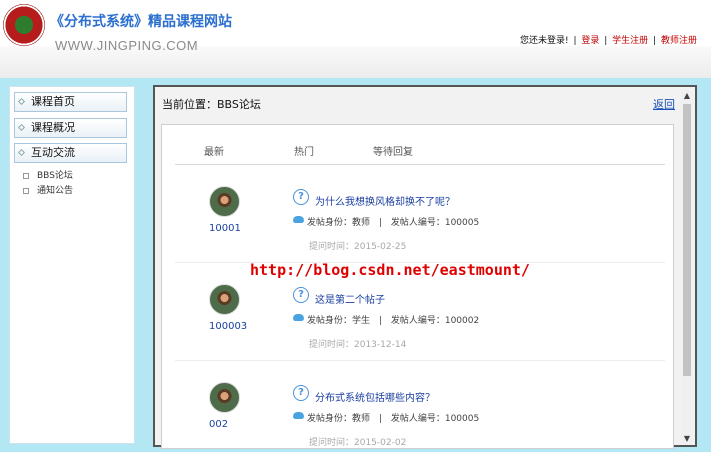 The width and height of the screenshot is (711, 452). Describe the element at coordinates (127, 45) in the screenshot. I see `site-url: WWW.JINGPING.COM` at that location.